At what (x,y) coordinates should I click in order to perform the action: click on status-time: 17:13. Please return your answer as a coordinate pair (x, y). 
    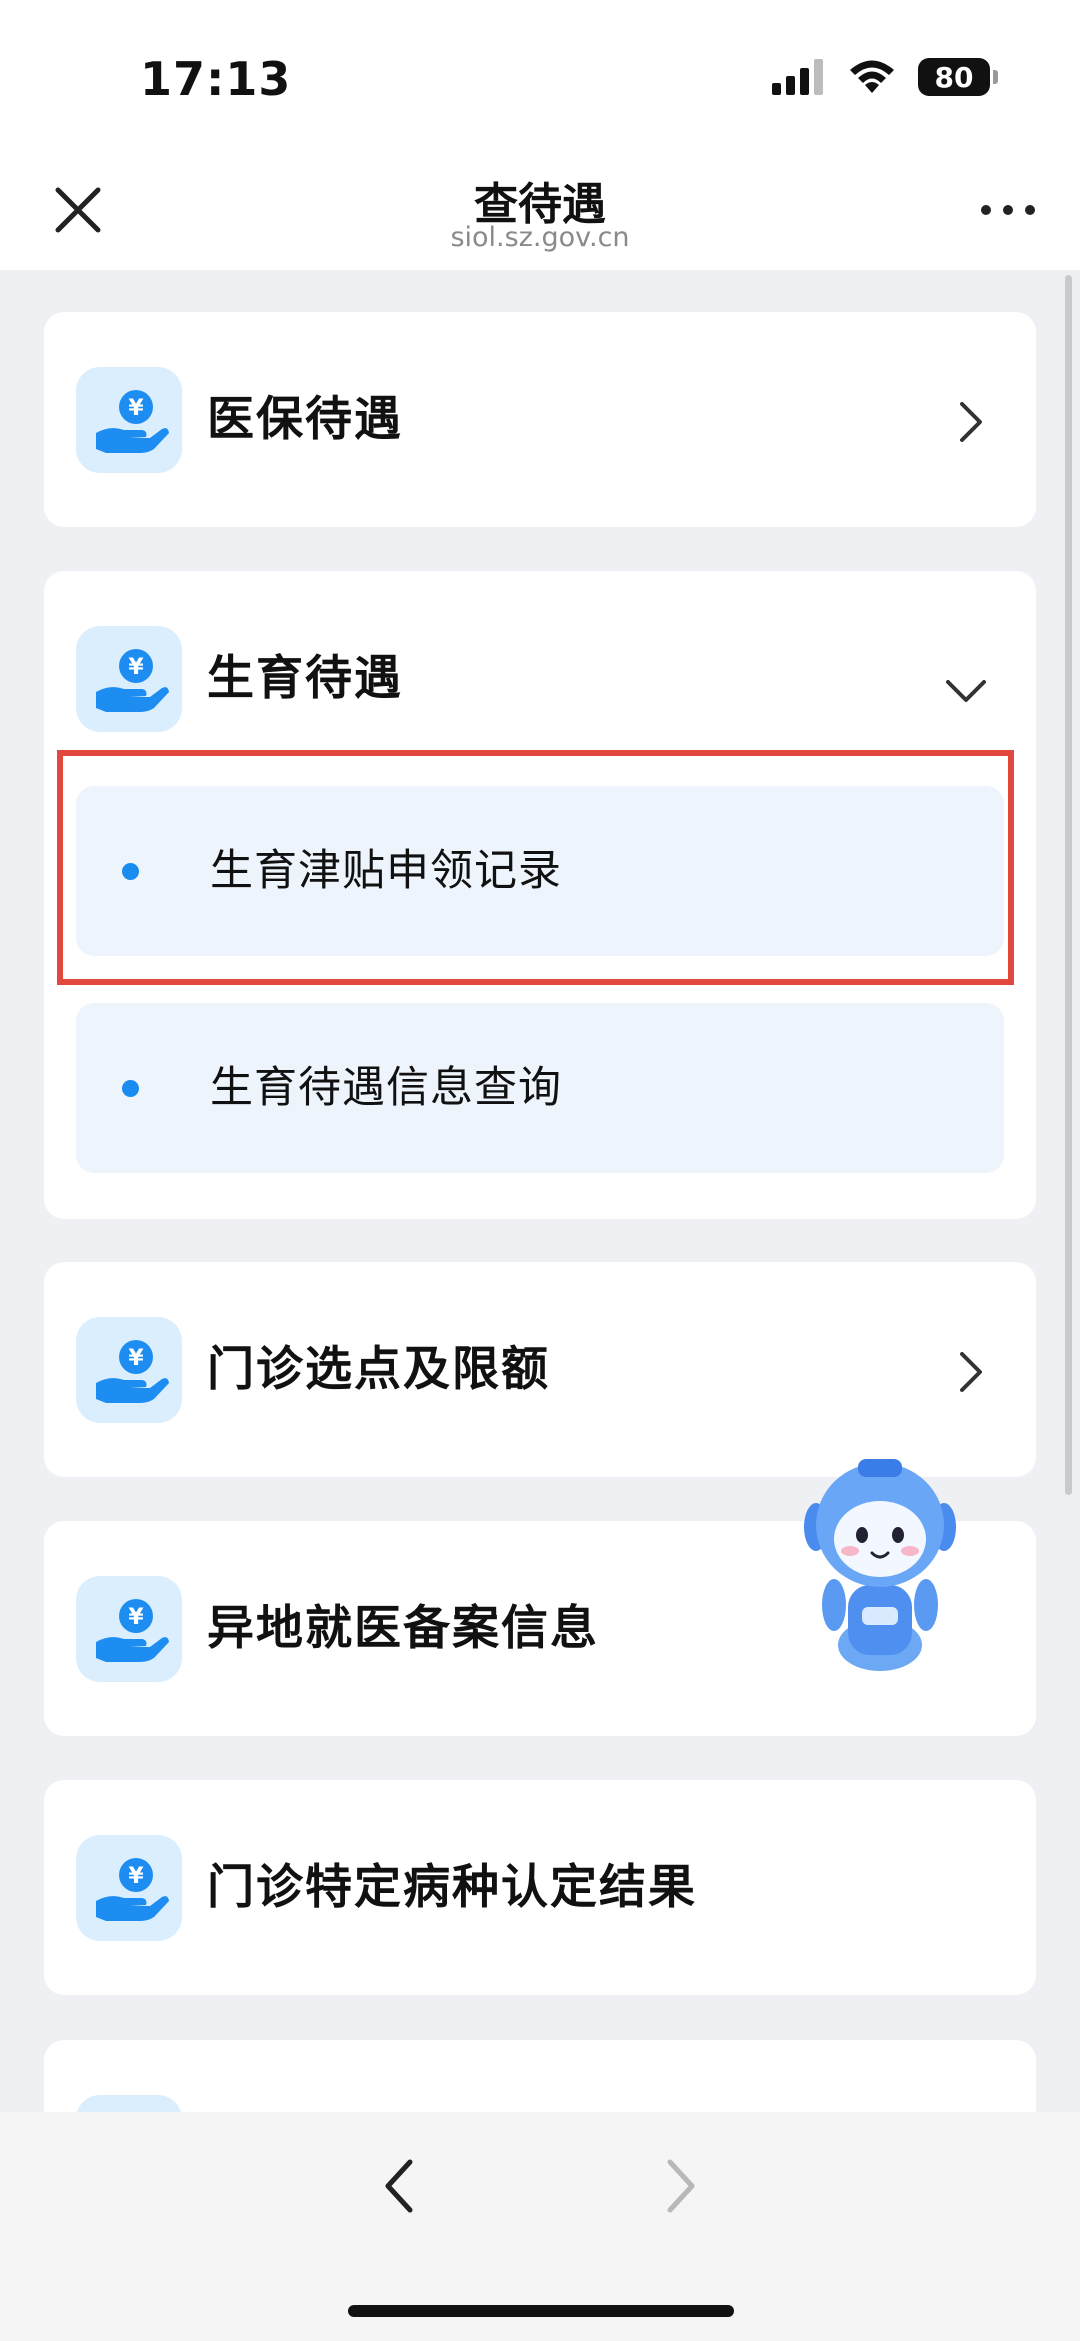
    Looking at the image, I should click on (216, 79).